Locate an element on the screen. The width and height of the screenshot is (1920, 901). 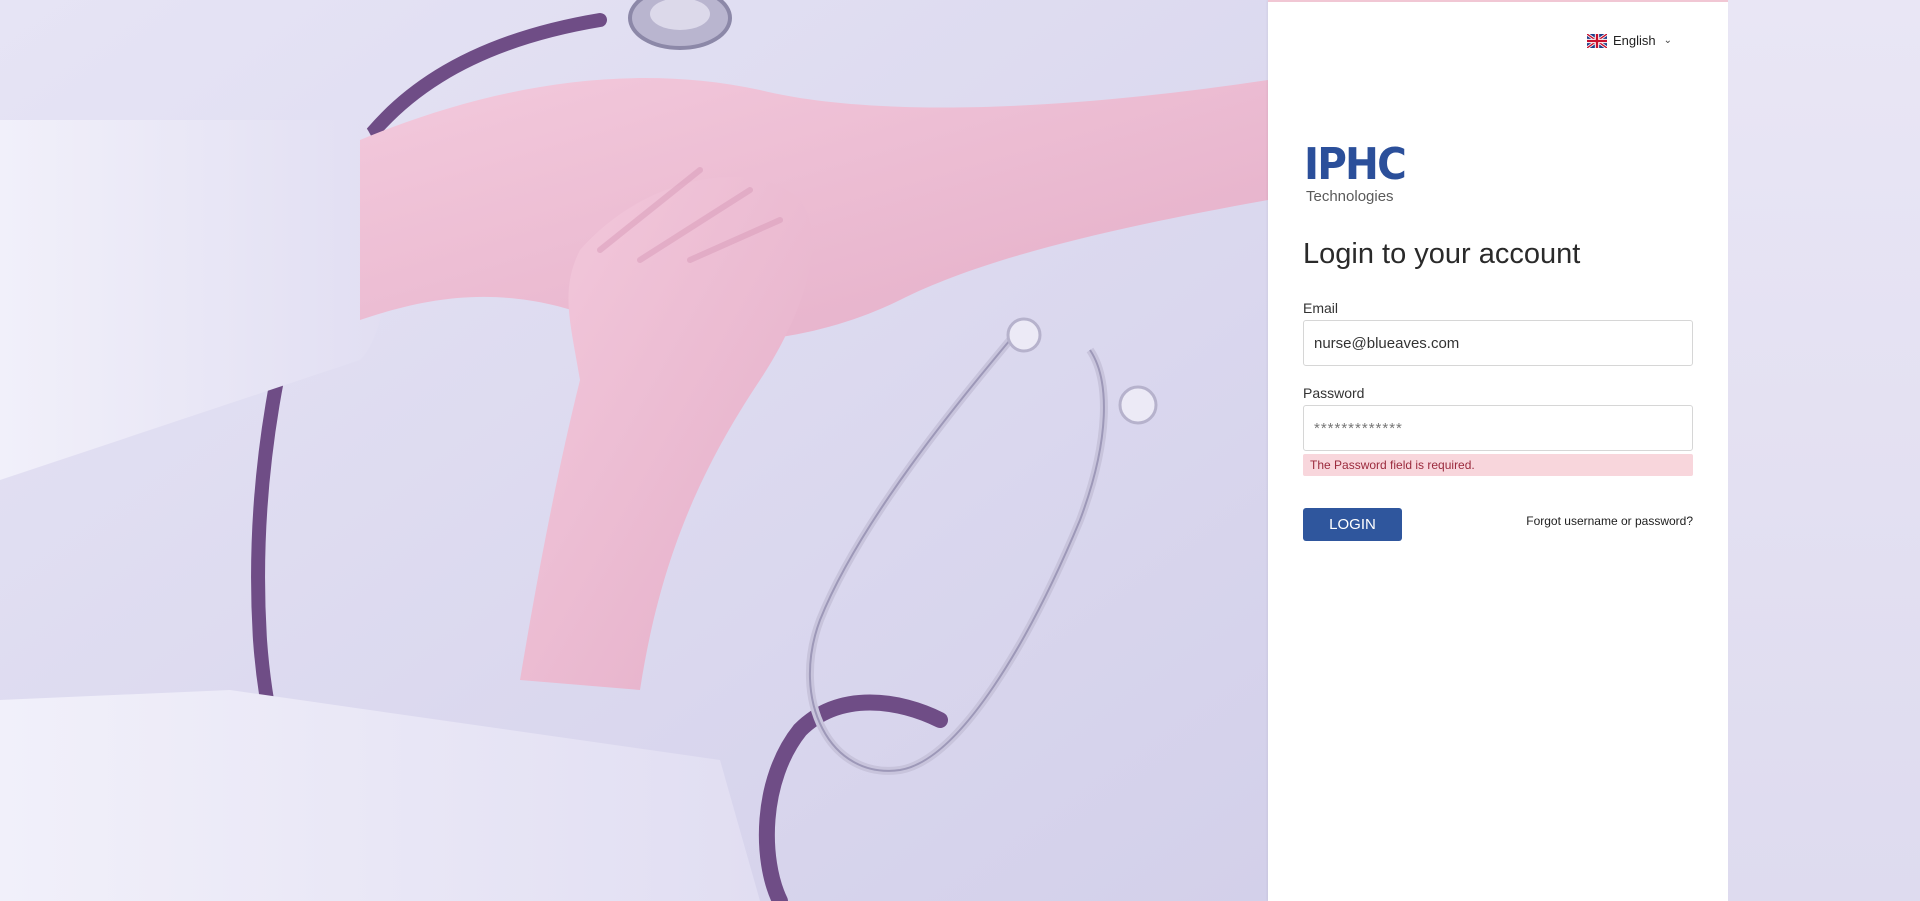
language-selector: English ⌄ is located at coordinates (1629, 40).